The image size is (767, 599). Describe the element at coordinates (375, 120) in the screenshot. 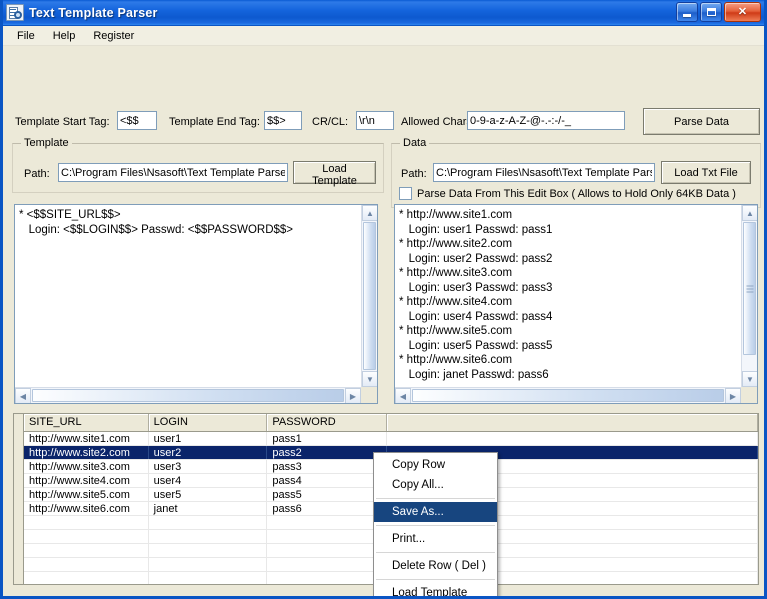

I see `crcl-input` at that location.